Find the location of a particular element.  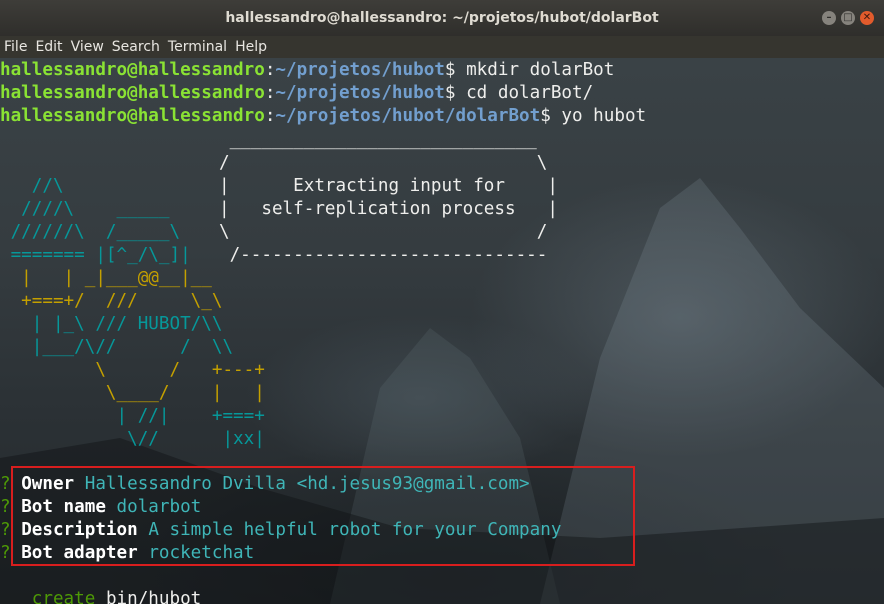

prompt-path: ~/projetos/hubot/dolarBot is located at coordinates (408, 116).